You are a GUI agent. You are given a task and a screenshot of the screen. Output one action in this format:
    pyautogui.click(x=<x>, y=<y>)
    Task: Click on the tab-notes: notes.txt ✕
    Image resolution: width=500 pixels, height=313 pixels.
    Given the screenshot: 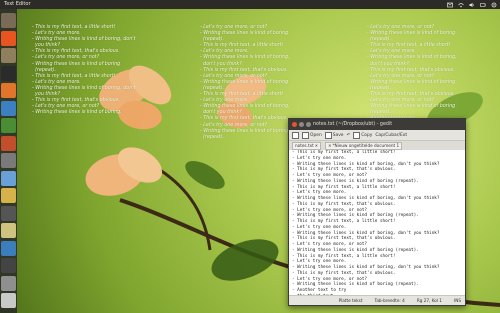 What is the action you would take?
    pyautogui.click(x=307, y=145)
    